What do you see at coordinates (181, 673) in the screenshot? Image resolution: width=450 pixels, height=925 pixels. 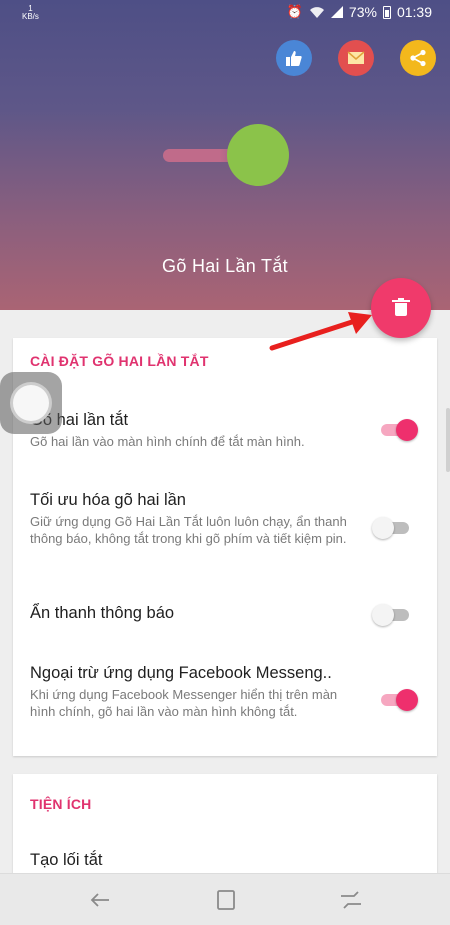 I see `setting-title: Ngoại trừ ứng dụng Facebook Messeng..` at bounding box center [181, 673].